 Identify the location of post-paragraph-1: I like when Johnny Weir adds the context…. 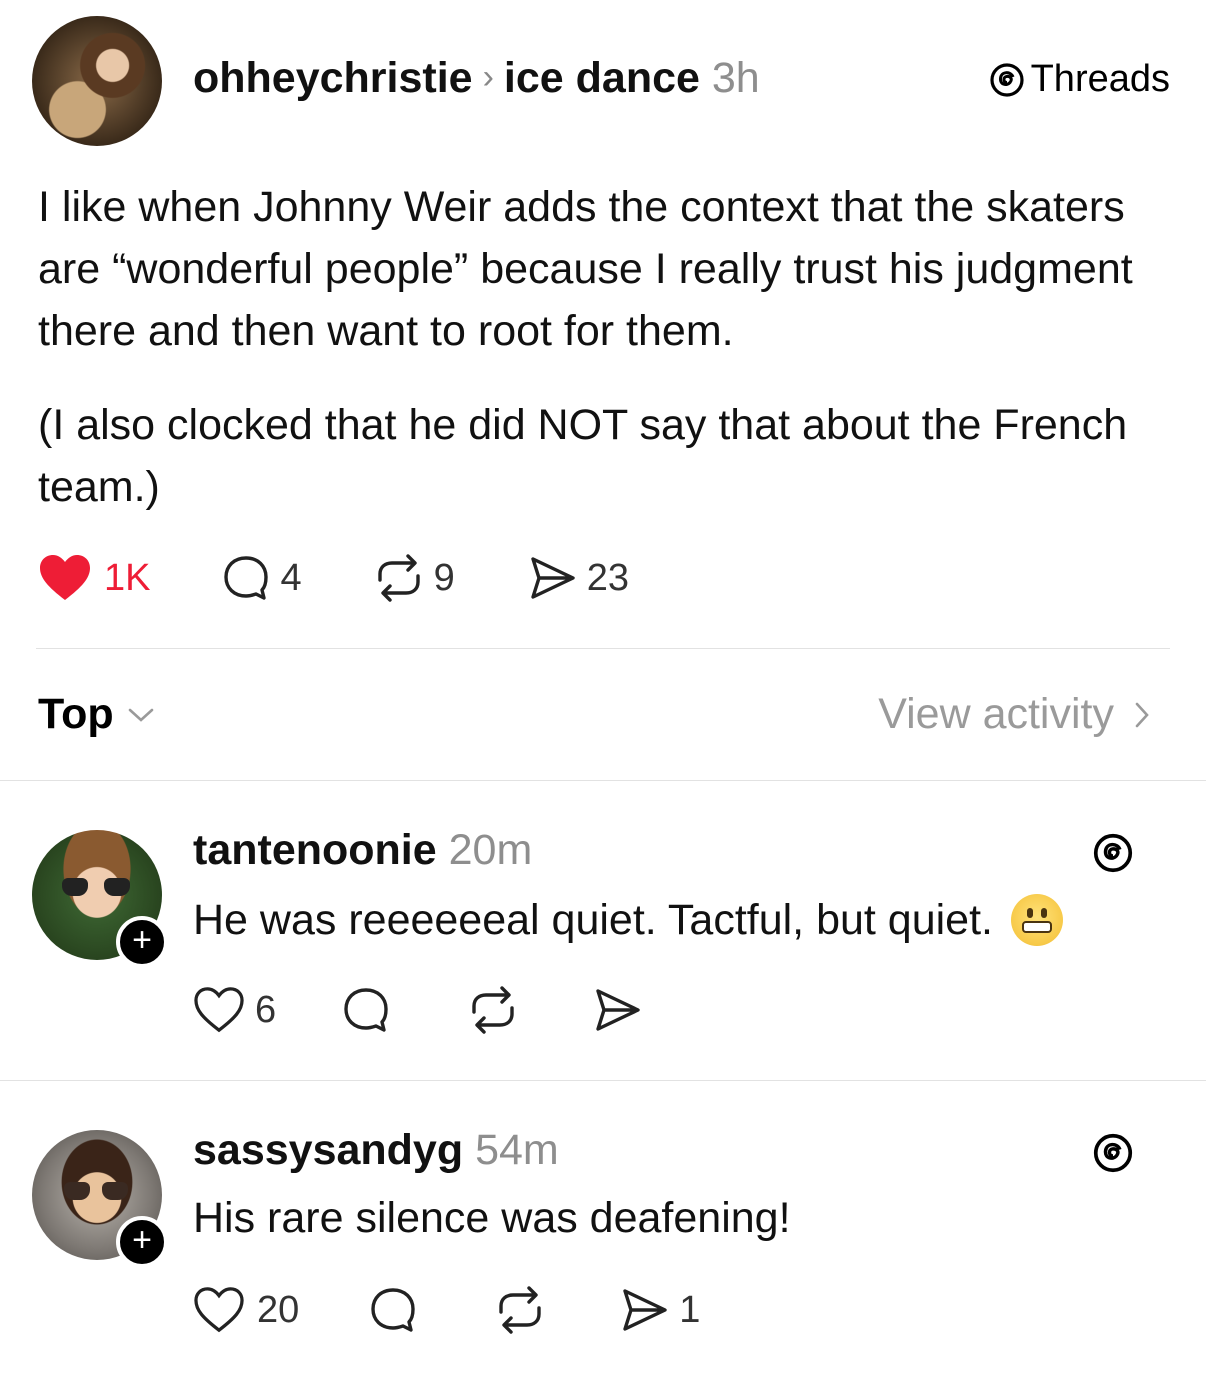
(585, 269).